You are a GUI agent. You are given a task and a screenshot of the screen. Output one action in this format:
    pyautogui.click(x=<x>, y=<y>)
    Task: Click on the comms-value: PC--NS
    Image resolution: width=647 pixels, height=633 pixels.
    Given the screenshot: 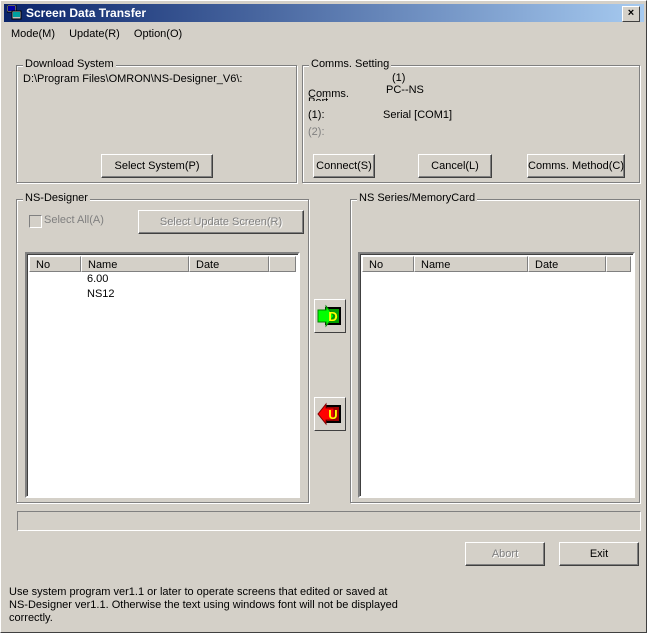 What is the action you would take?
    pyautogui.click(x=405, y=90)
    